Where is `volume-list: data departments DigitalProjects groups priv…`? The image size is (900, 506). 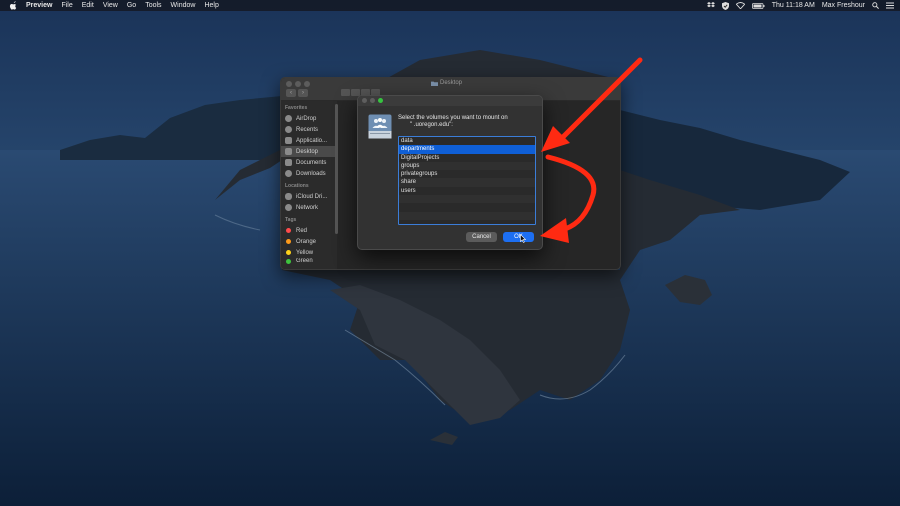 volume-list: data departments DigitalProjects groups priv… is located at coordinates (467, 180).